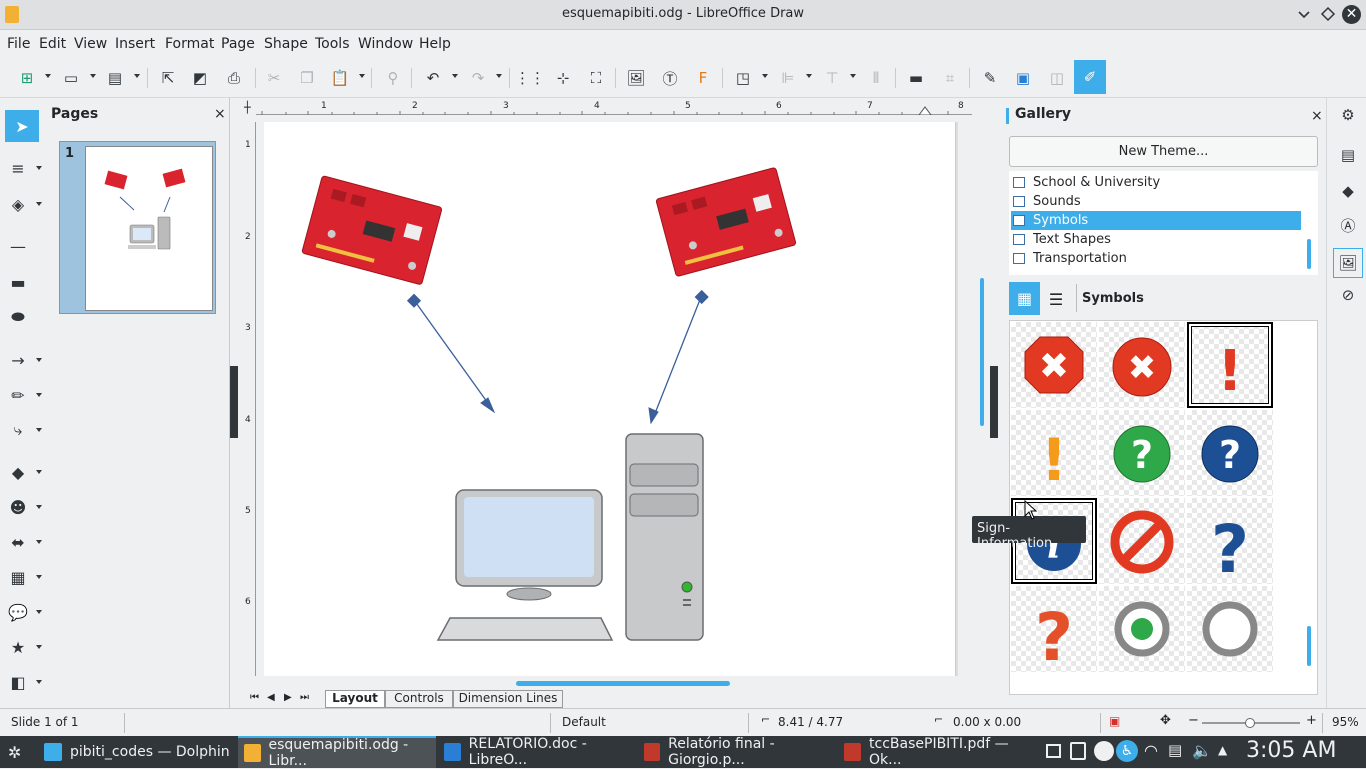  Describe the element at coordinates (234, 402) in the screenshot. I see `left-collapse-handle` at that location.